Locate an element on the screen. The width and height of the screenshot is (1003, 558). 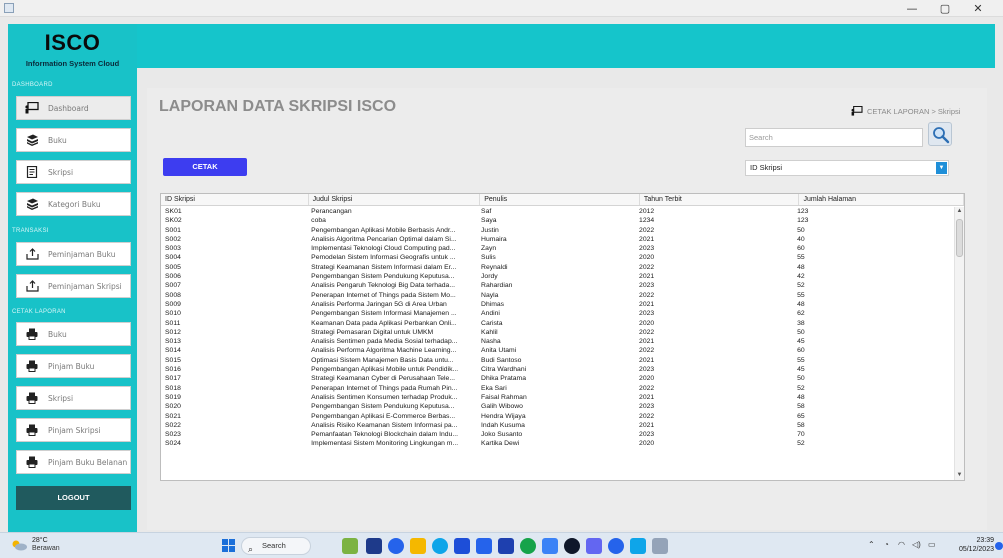
taskbar-search: ⌕ Search is located at coordinates (276, 546).